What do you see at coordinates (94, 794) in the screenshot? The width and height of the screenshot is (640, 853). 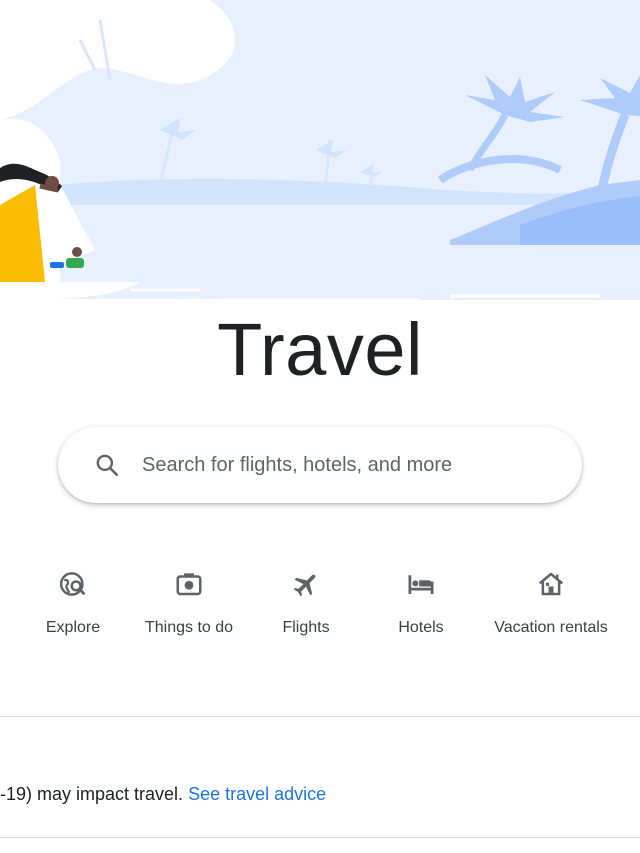 I see `advisory-text: -19) may impact travel.` at bounding box center [94, 794].